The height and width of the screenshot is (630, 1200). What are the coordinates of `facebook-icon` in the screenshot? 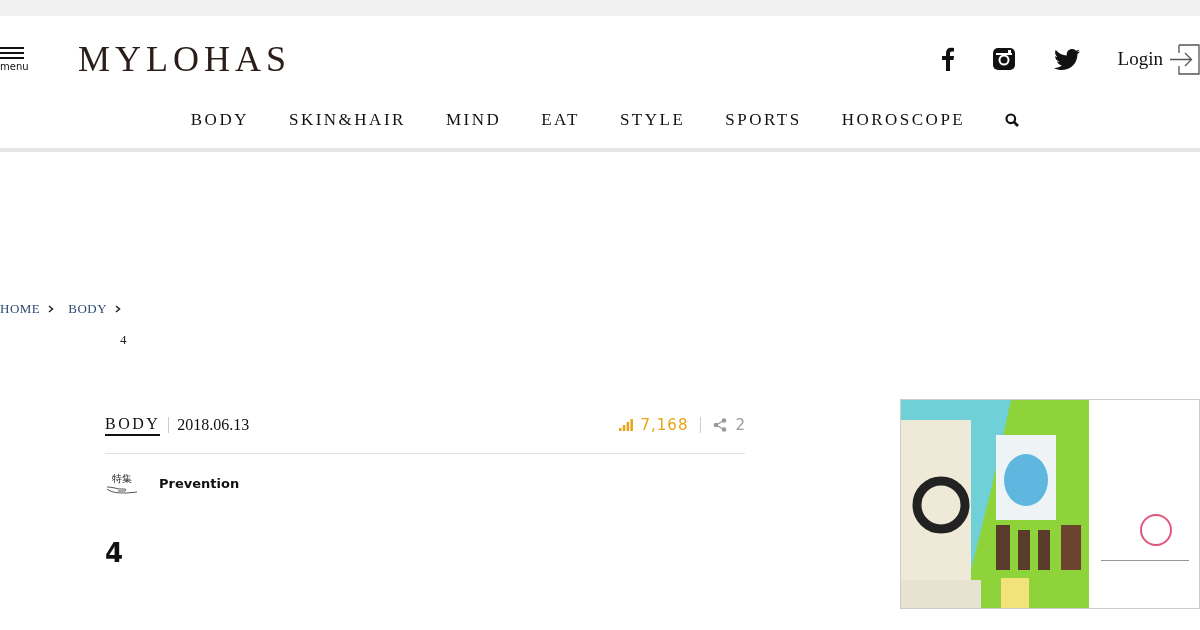 It's located at (947, 59).